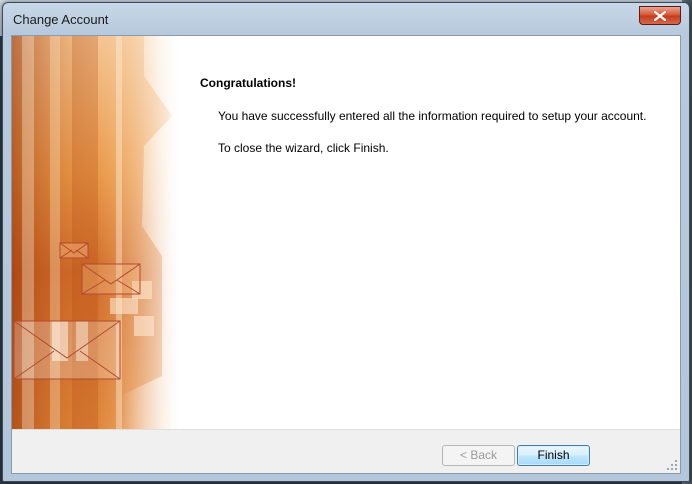  What do you see at coordinates (61, 19) in the screenshot?
I see `window-title: Change Account` at bounding box center [61, 19].